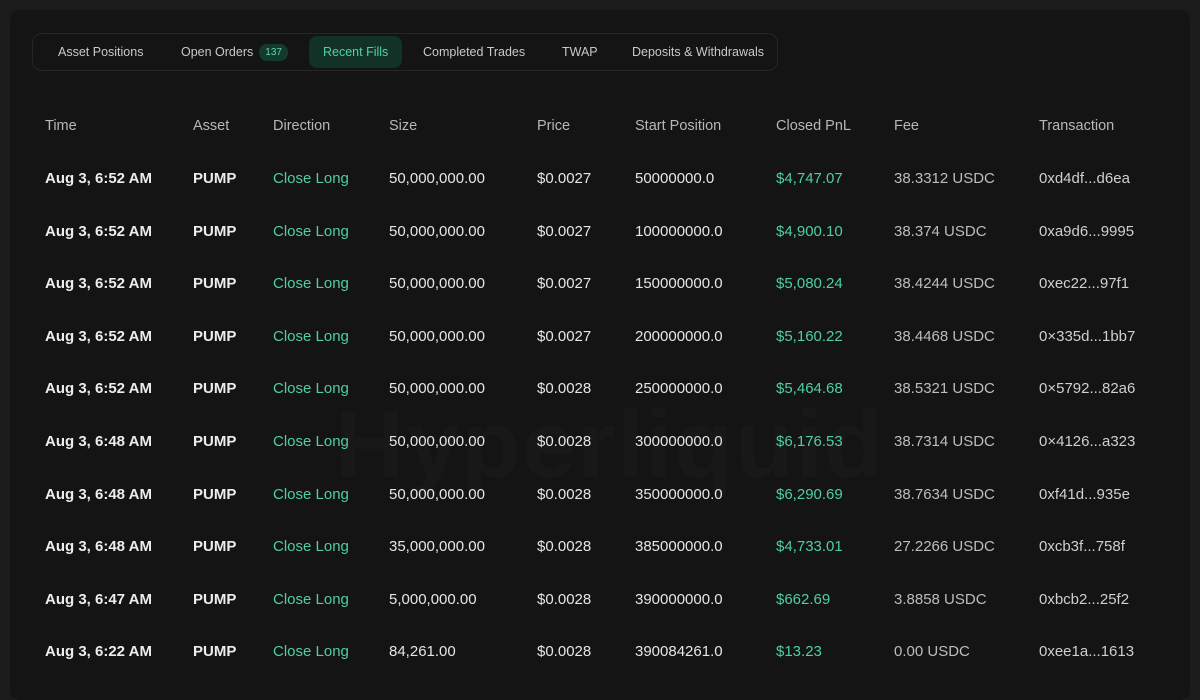 Image resolution: width=1200 pixels, height=700 pixels. Describe the element at coordinates (211, 126) in the screenshot. I see `column-header-asset: Asset` at that location.